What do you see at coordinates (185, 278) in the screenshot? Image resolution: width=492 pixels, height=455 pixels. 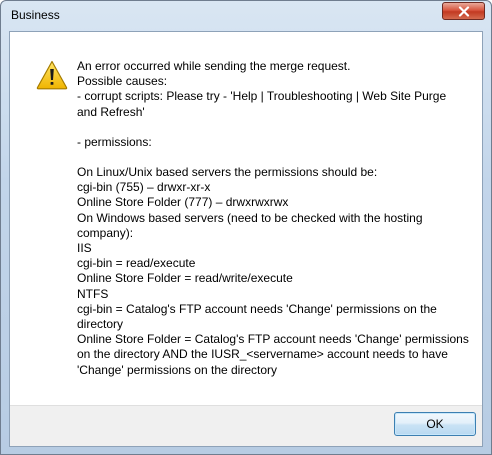 I see `message-line: Online Store Folder = read/write/execute` at bounding box center [185, 278].